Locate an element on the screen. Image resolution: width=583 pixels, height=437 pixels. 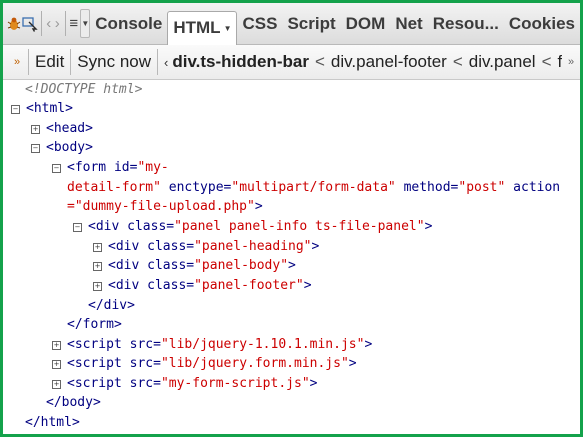
attr-value: "panel-body" is located at coordinates (241, 265).